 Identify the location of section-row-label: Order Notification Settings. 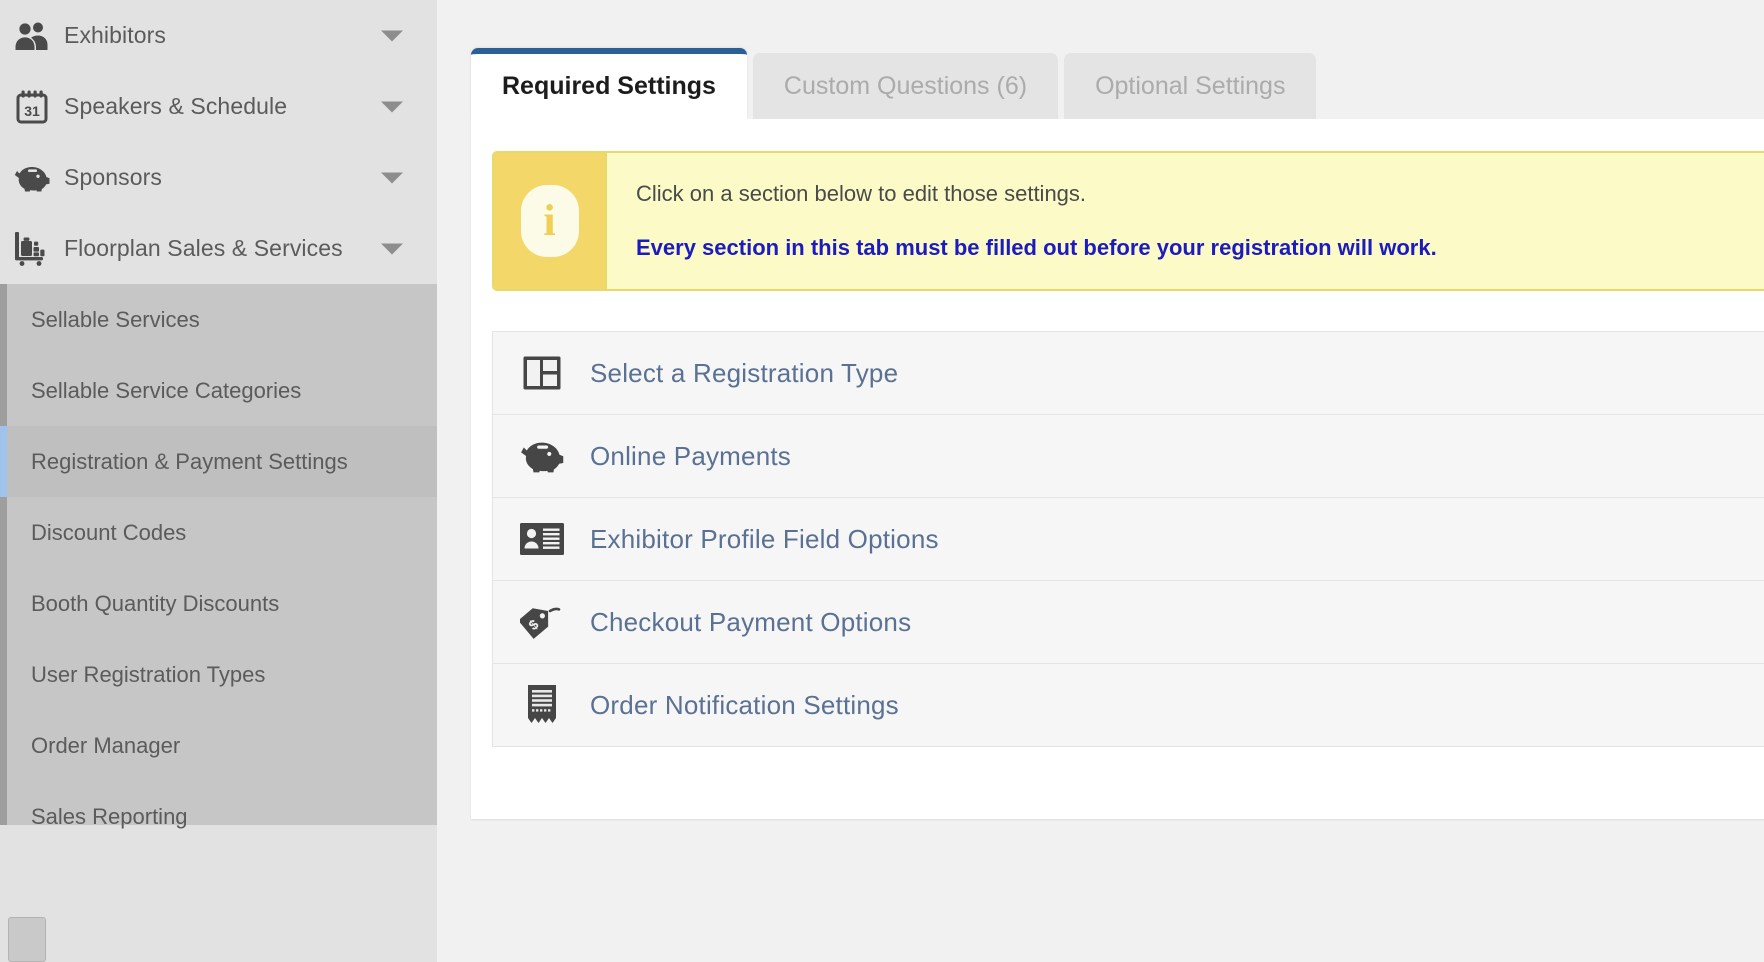
(744, 704).